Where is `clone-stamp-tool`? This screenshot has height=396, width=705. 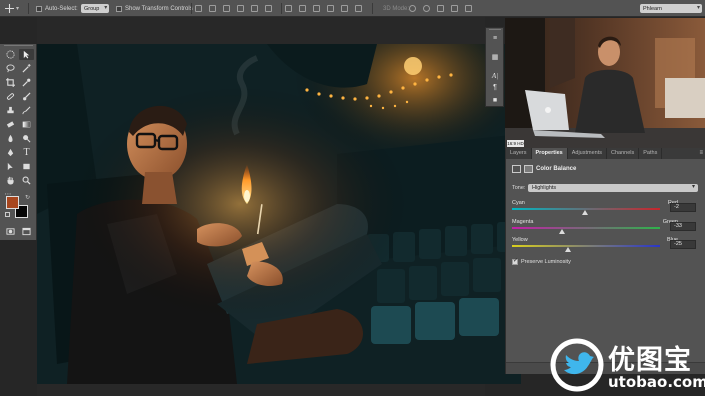
clone-stamp-tool is located at coordinates (10, 110).